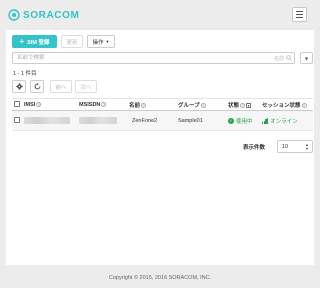  I want to click on refresh-label: 更新, so click(72, 42).